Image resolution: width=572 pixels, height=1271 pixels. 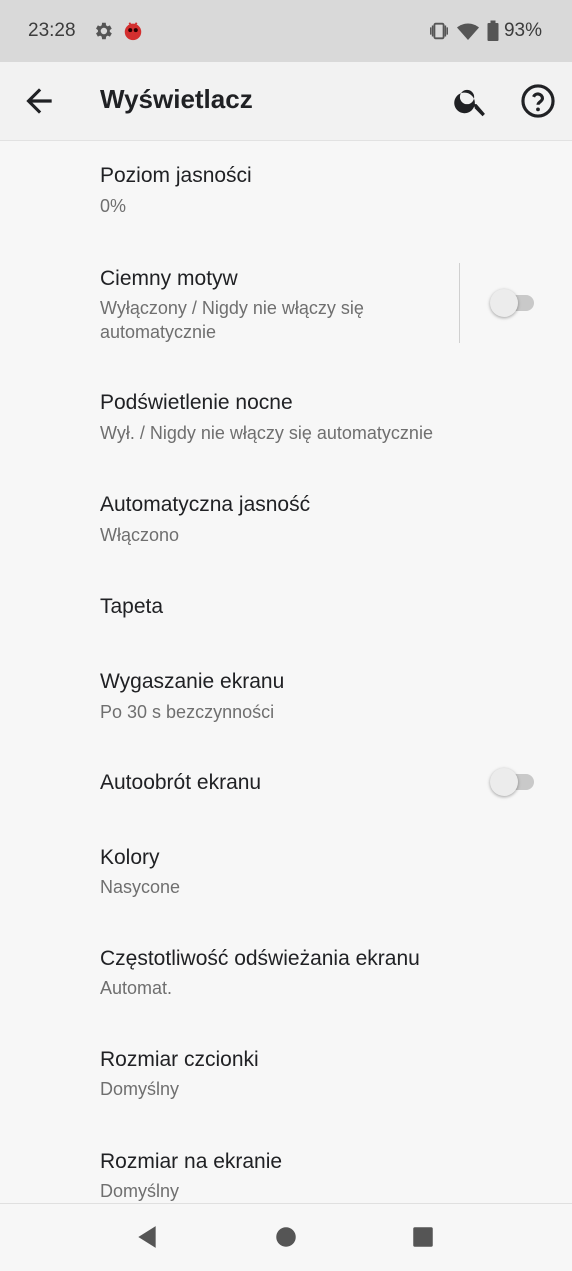 I want to click on setting-summary: Po 30 s bezczynności, so click(x=187, y=712).